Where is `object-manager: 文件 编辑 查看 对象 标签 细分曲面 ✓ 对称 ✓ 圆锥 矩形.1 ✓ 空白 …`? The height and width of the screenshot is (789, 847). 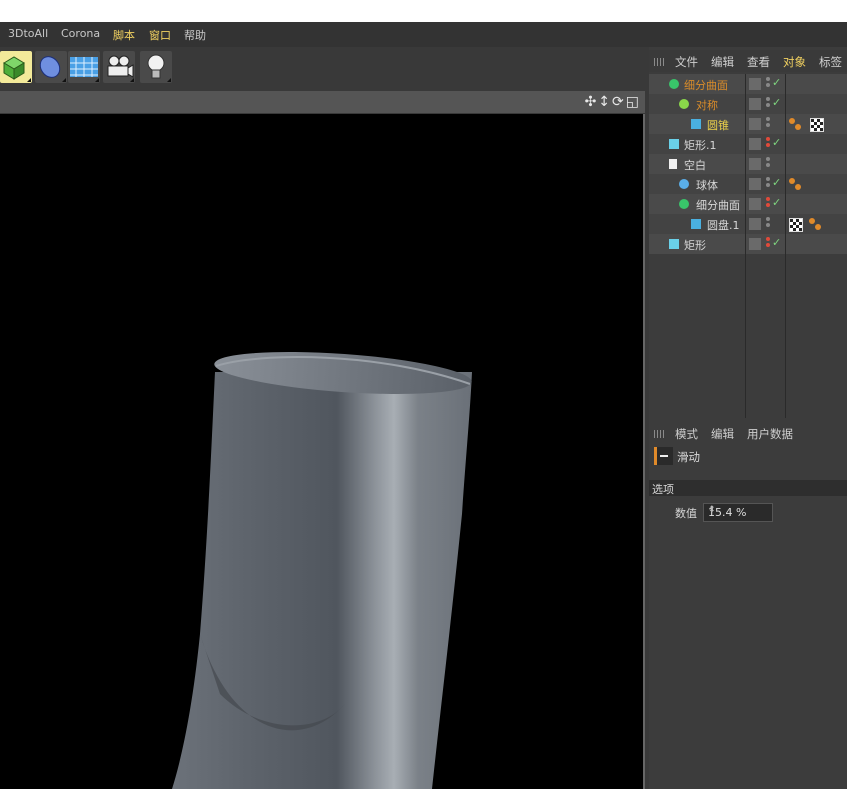 object-manager: 文件 编辑 查看 对象 标签 细分曲面 ✓ 对称 ✓ 圆锥 矩形.1 ✓ 空白 … is located at coordinates (748, 232).